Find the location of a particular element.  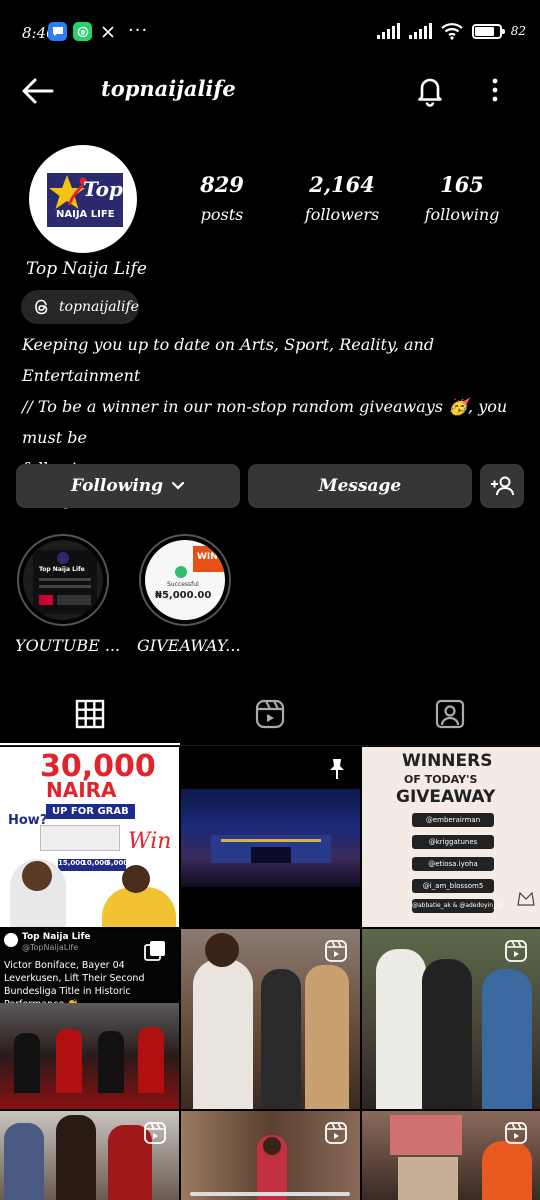

tweet-handle: @TopNaijaLife is located at coordinates (50, 947).